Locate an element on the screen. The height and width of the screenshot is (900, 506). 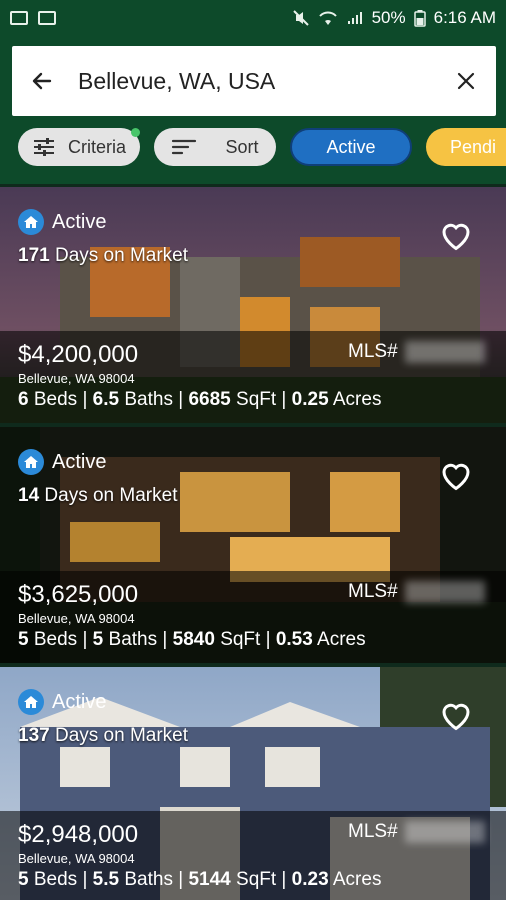
clear-icon is located at coordinates (466, 81).